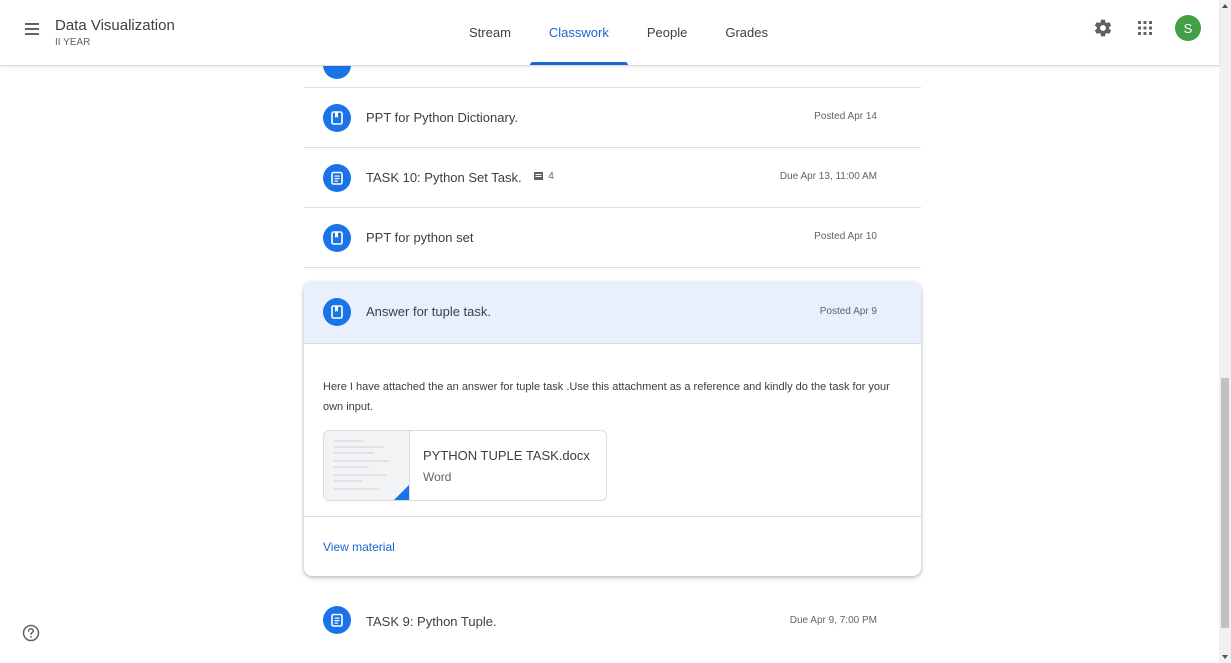  Describe the element at coordinates (1225, 657) in the screenshot. I see `scroll-down-arrow-icon` at that location.